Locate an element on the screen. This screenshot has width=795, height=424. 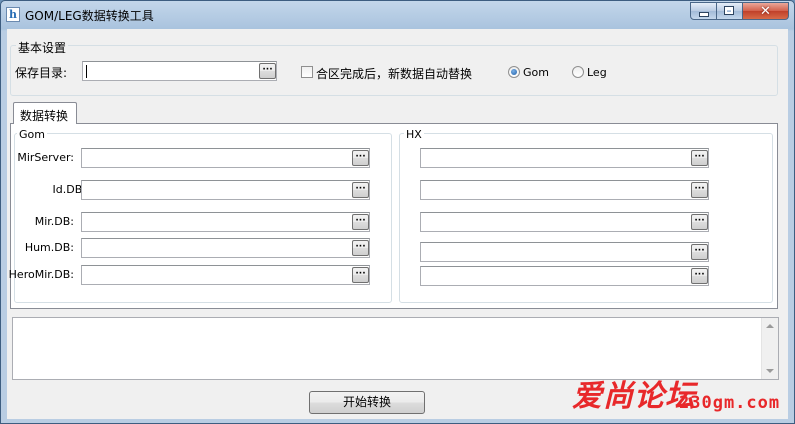
basic-settings-label: 基本设置 is located at coordinates (42, 47).